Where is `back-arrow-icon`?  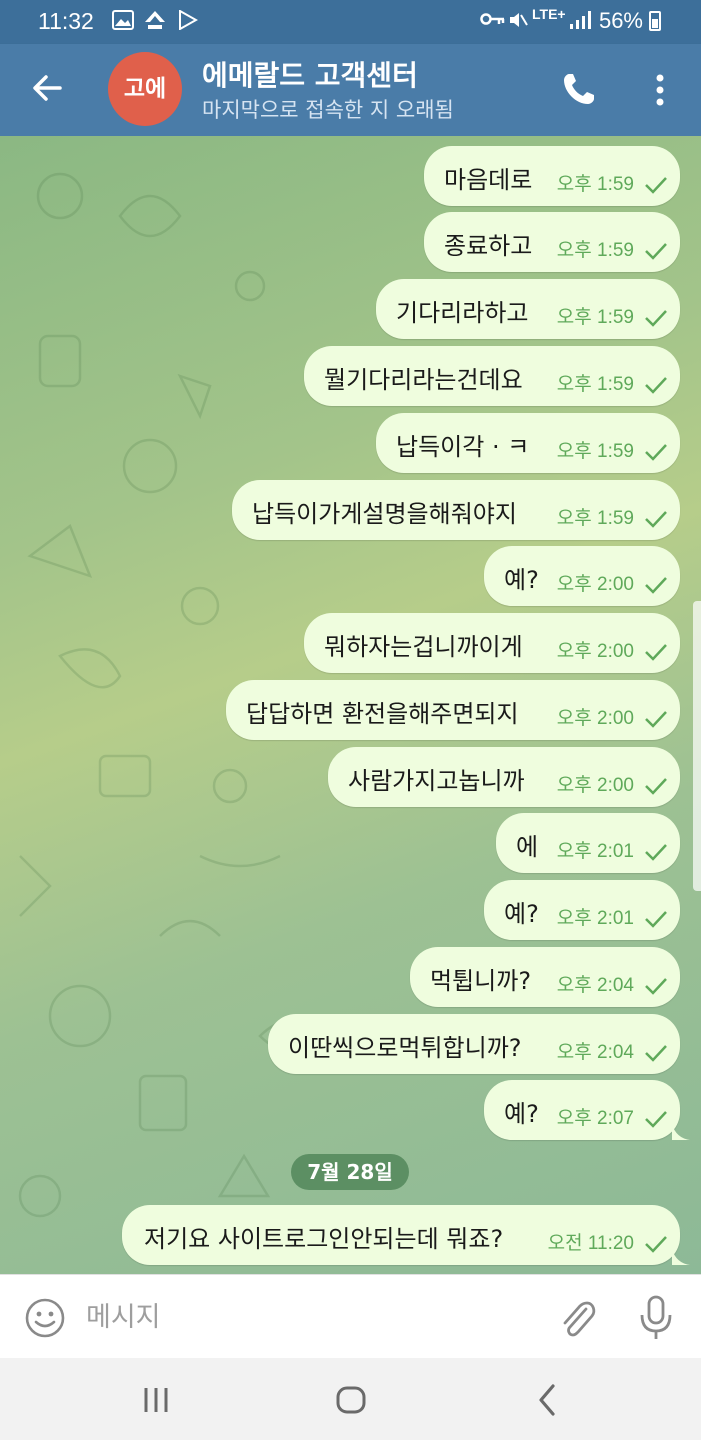 back-arrow-icon is located at coordinates (48, 88).